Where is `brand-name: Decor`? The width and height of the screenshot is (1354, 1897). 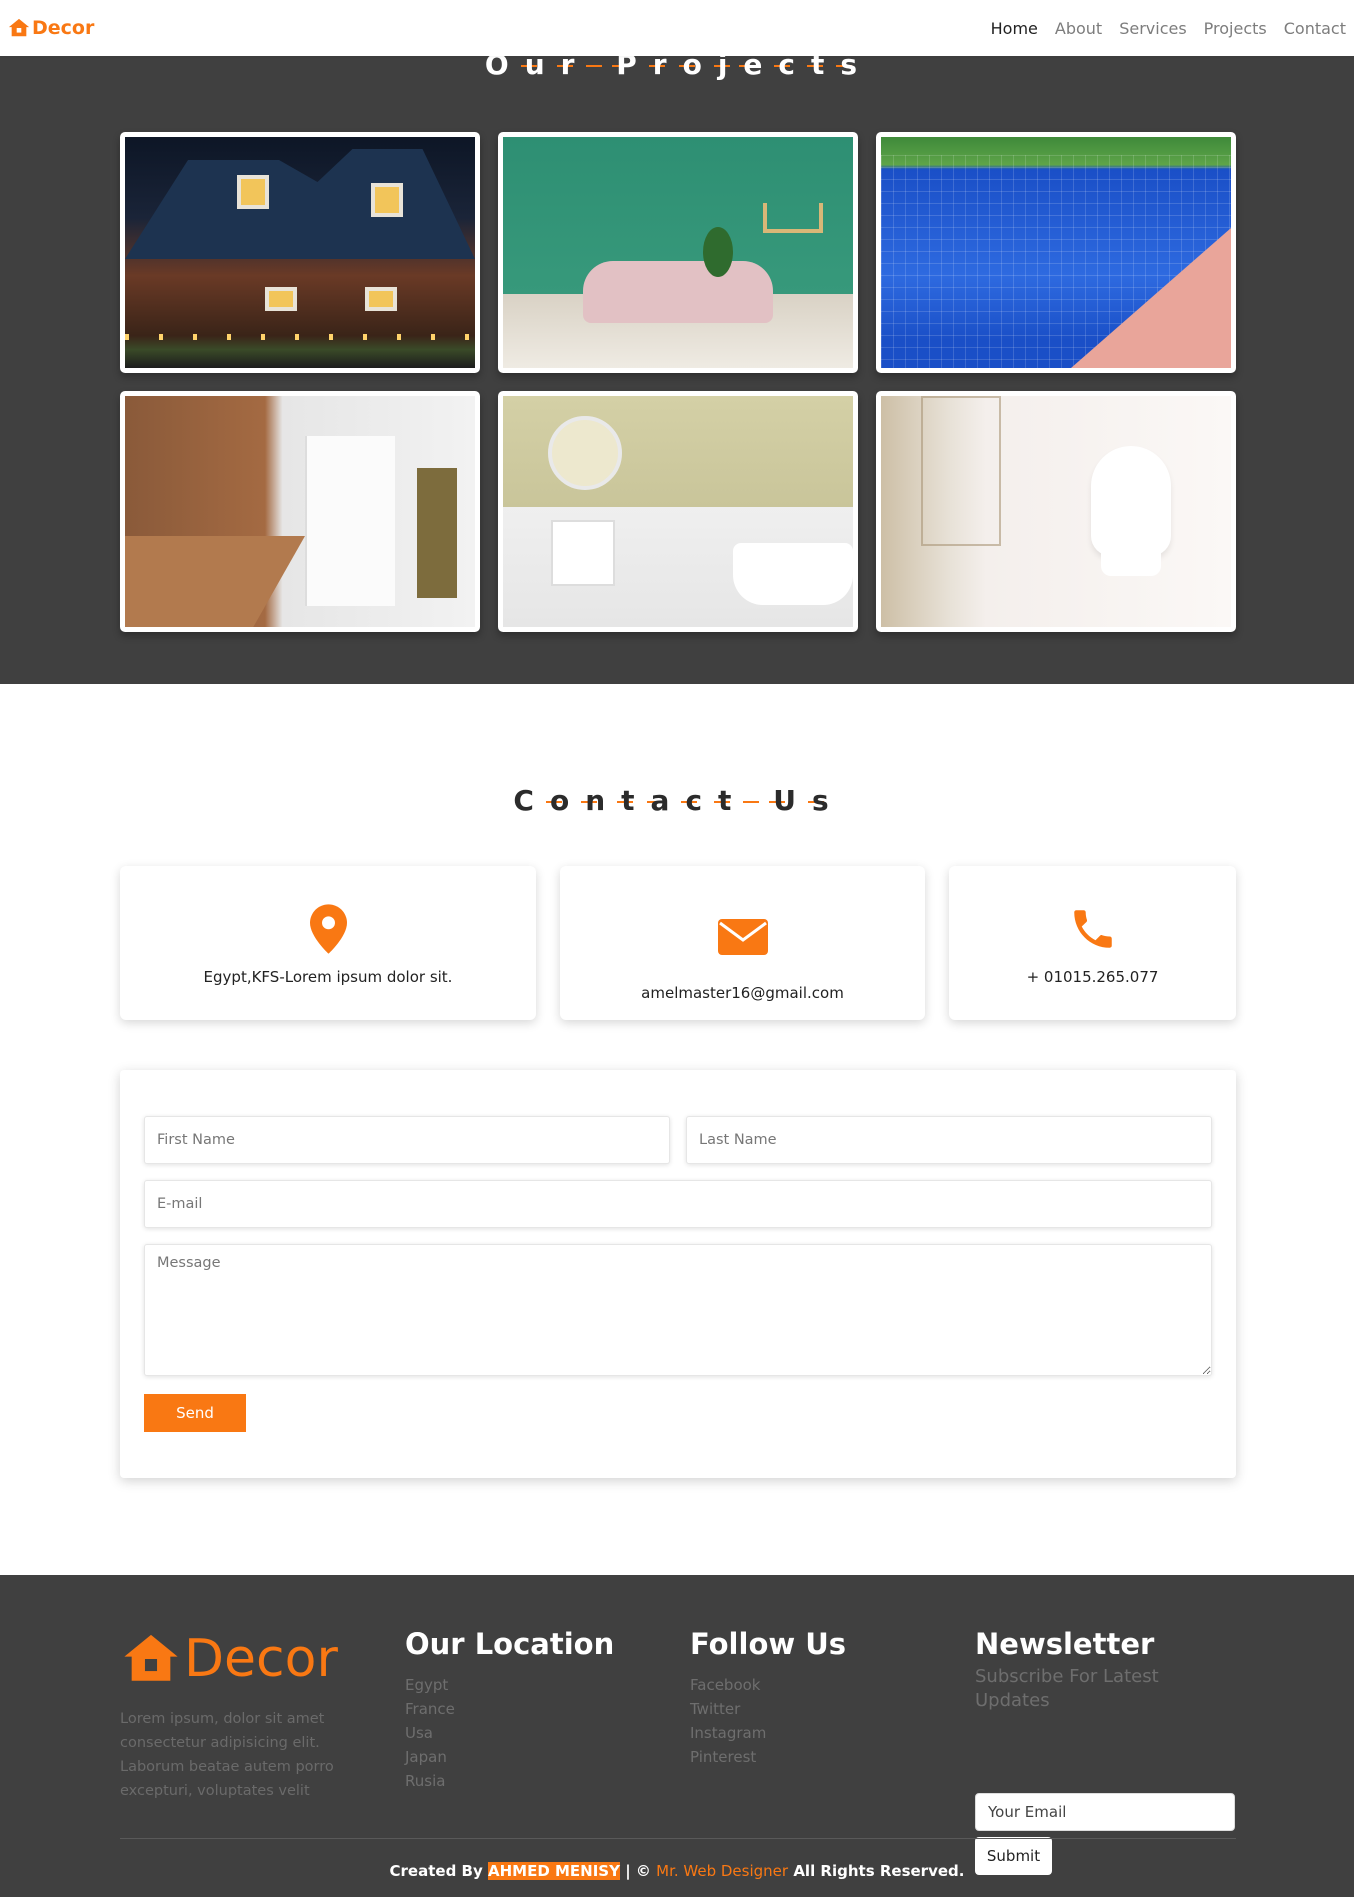 brand-name: Decor is located at coordinates (63, 28).